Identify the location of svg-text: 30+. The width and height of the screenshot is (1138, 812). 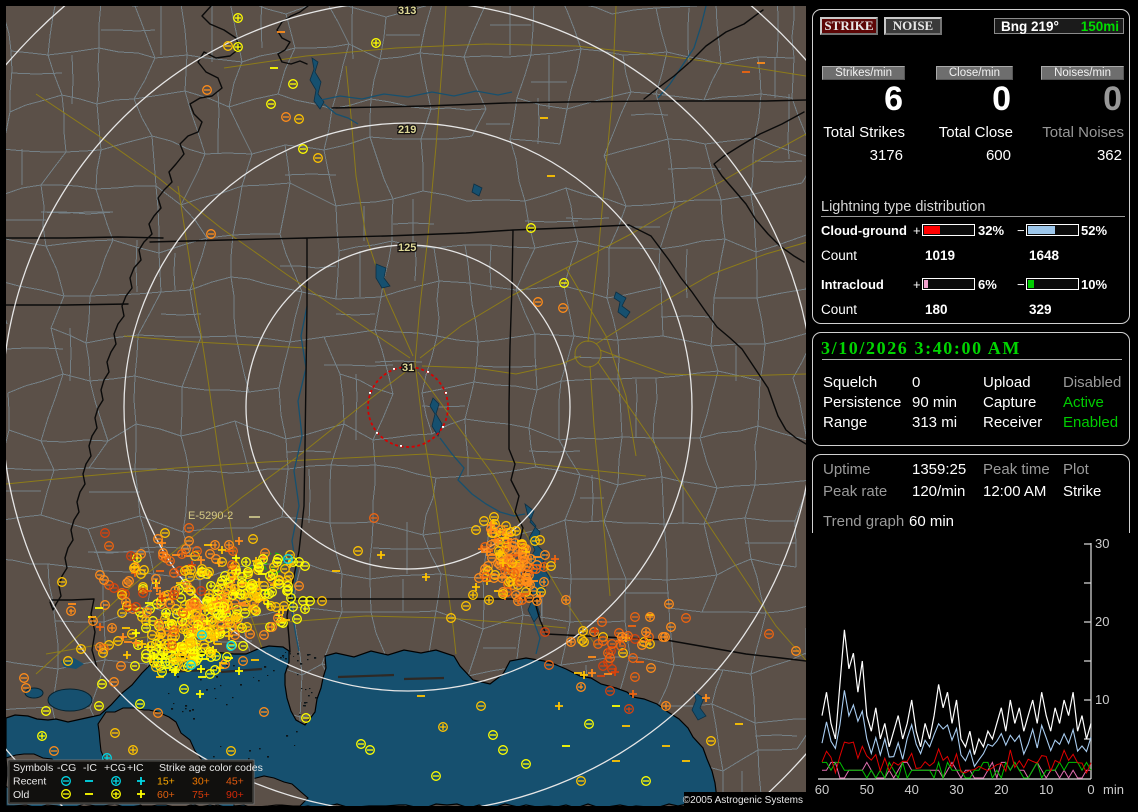
(201, 782).